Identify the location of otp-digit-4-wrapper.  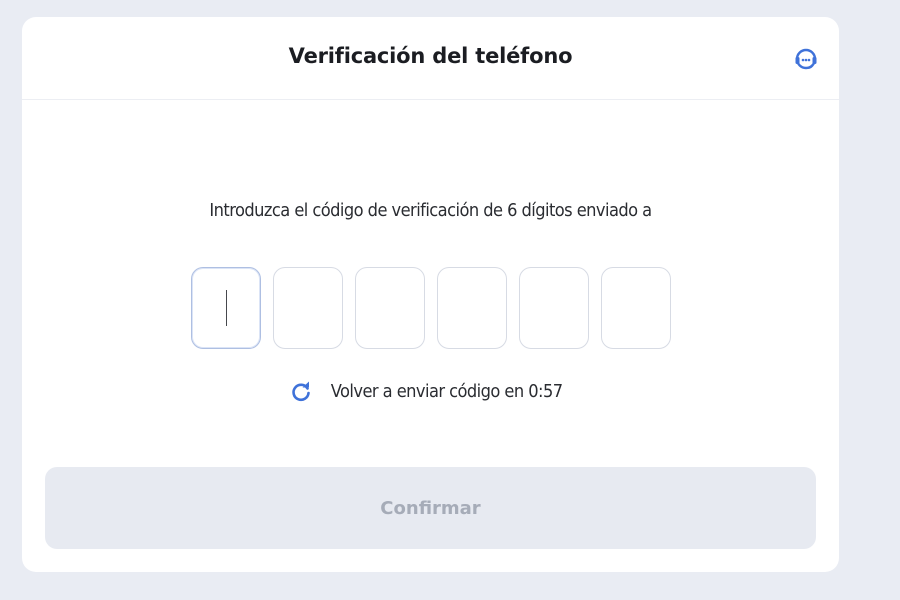
(472, 308).